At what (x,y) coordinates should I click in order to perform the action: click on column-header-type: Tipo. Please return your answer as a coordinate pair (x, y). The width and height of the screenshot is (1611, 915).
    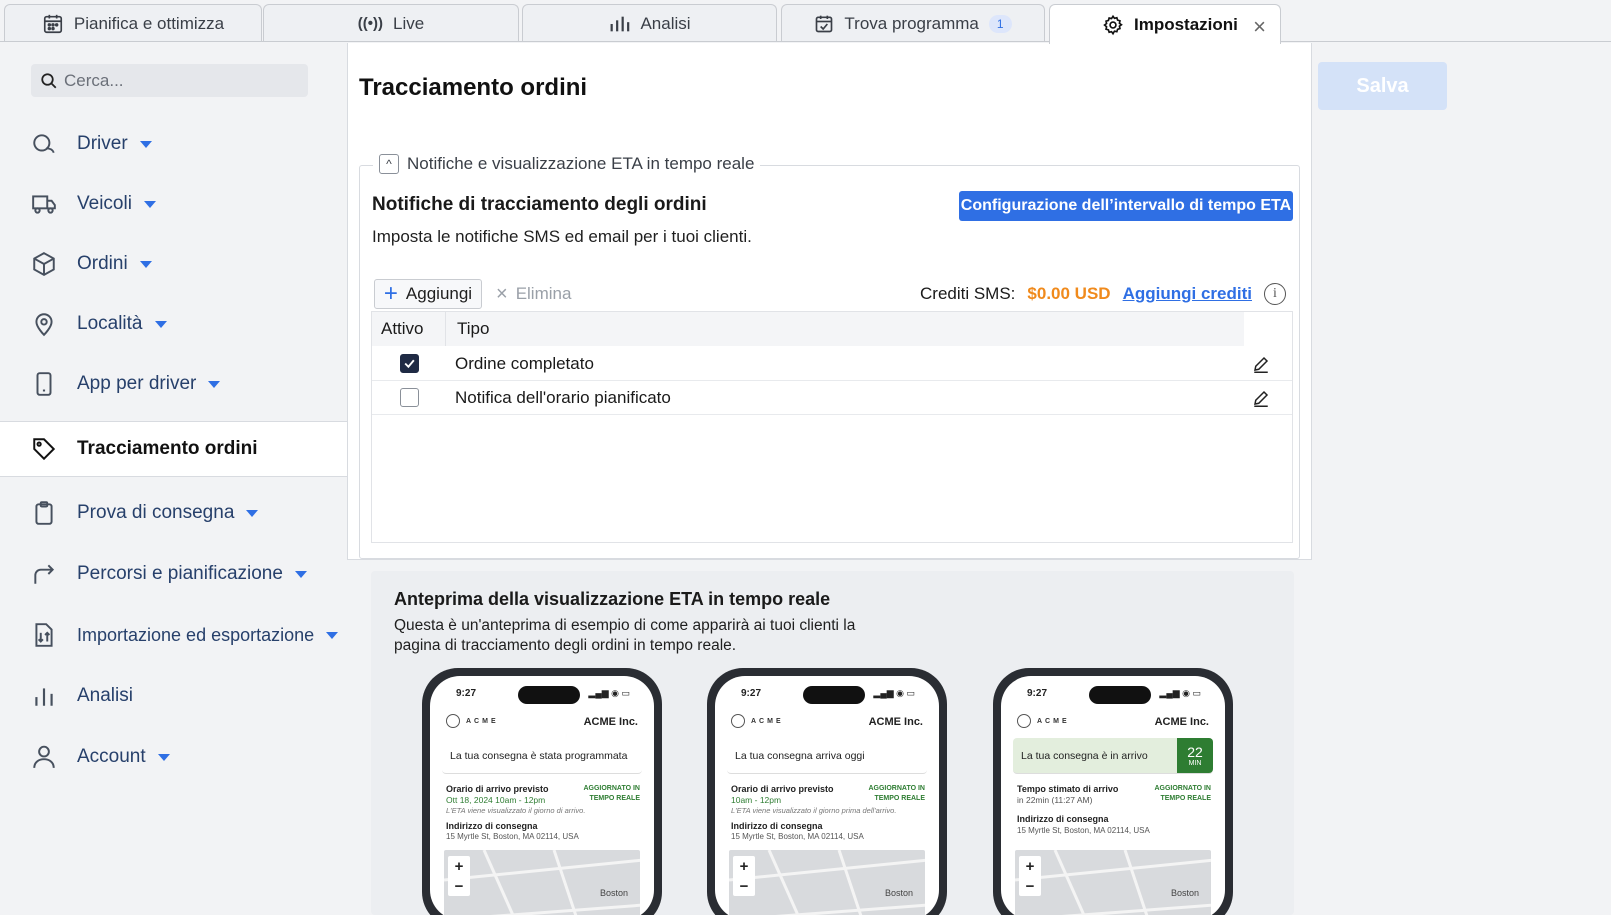
    Looking at the image, I should click on (467, 329).